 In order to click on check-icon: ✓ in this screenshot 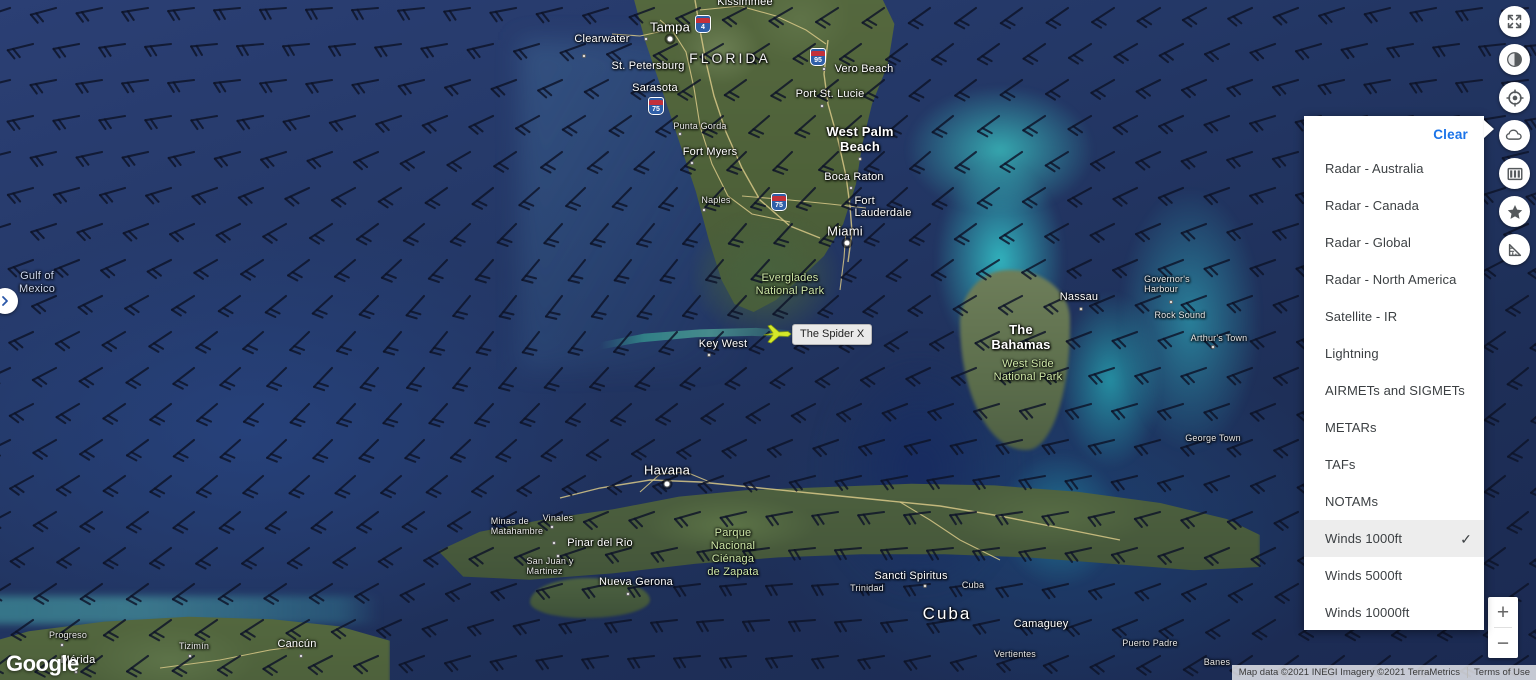, I will do `click(1466, 538)`.